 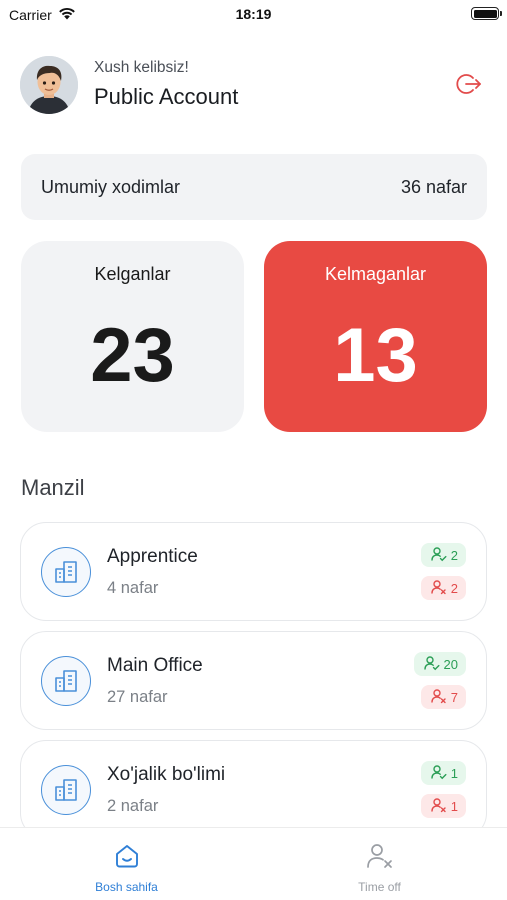 I want to click on location-count: 4 nafar, so click(x=133, y=588).